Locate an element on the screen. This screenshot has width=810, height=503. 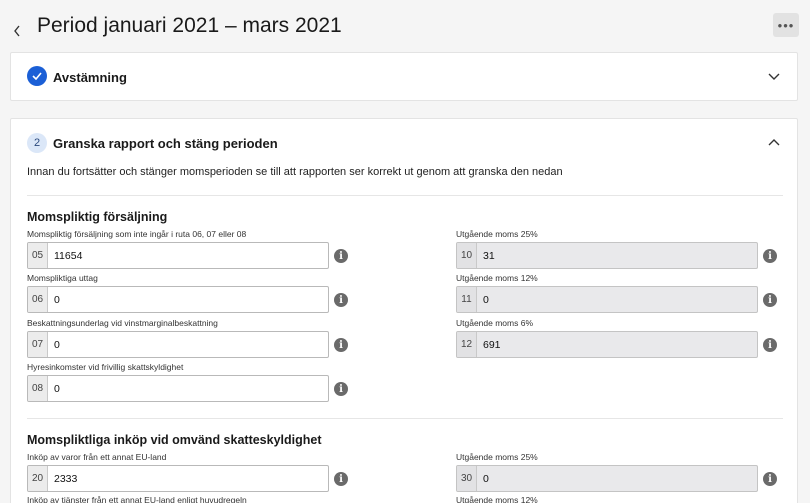
field-code: 12 is located at coordinates (467, 344).